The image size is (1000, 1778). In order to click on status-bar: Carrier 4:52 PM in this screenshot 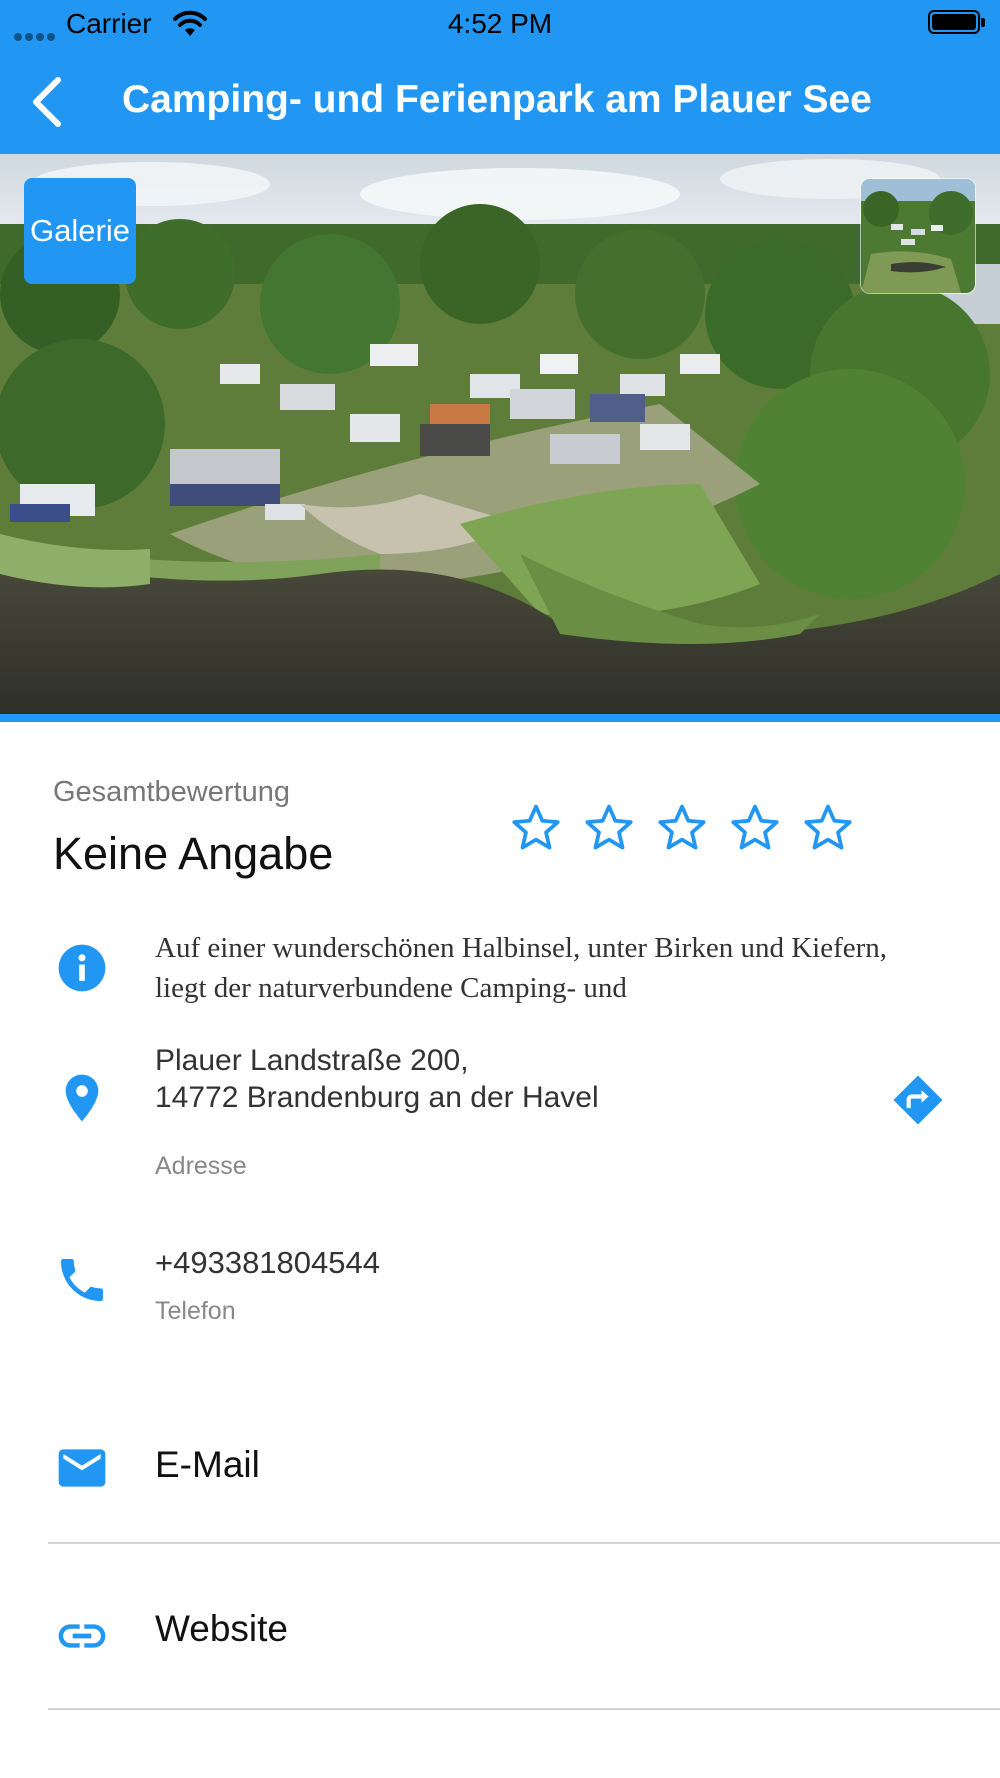, I will do `click(500, 24)`.